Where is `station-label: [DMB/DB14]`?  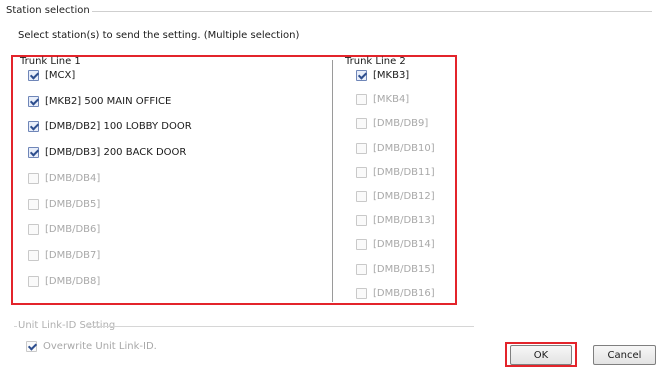 station-label: [DMB/DB14] is located at coordinates (404, 245).